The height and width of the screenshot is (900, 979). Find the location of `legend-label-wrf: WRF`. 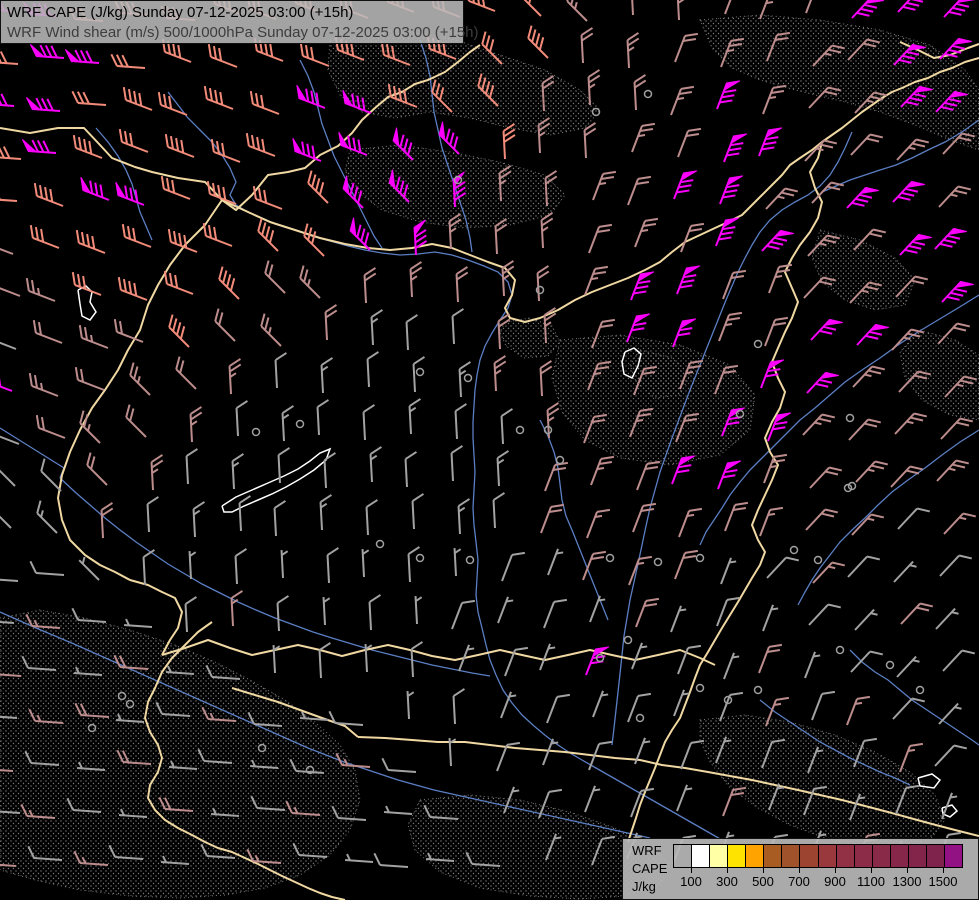

legend-label-wrf: WRF is located at coordinates (647, 850).